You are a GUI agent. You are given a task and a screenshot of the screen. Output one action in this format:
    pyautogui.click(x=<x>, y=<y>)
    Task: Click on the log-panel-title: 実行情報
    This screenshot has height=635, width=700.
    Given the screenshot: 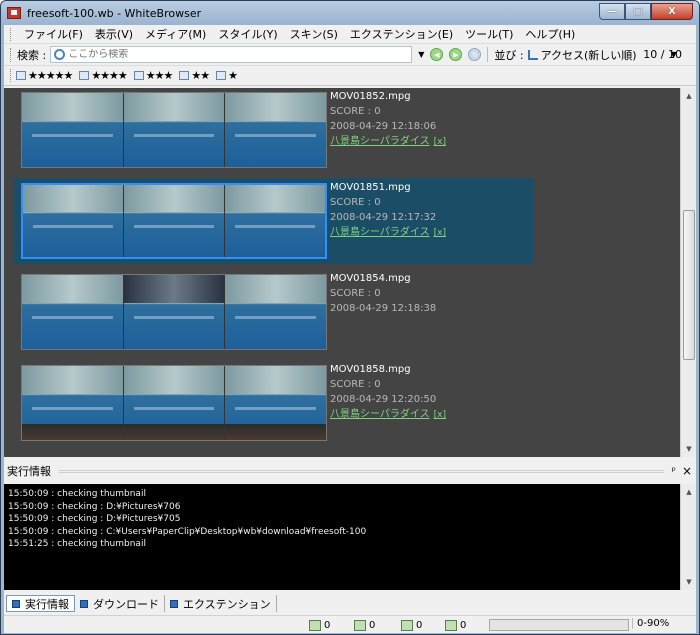 What is the action you would take?
    pyautogui.click(x=29, y=471)
    